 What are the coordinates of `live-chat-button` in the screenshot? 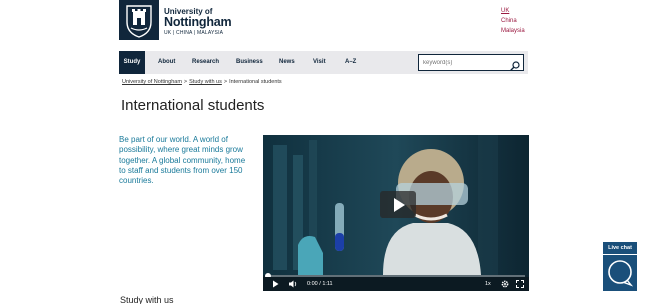 It's located at (620, 273).